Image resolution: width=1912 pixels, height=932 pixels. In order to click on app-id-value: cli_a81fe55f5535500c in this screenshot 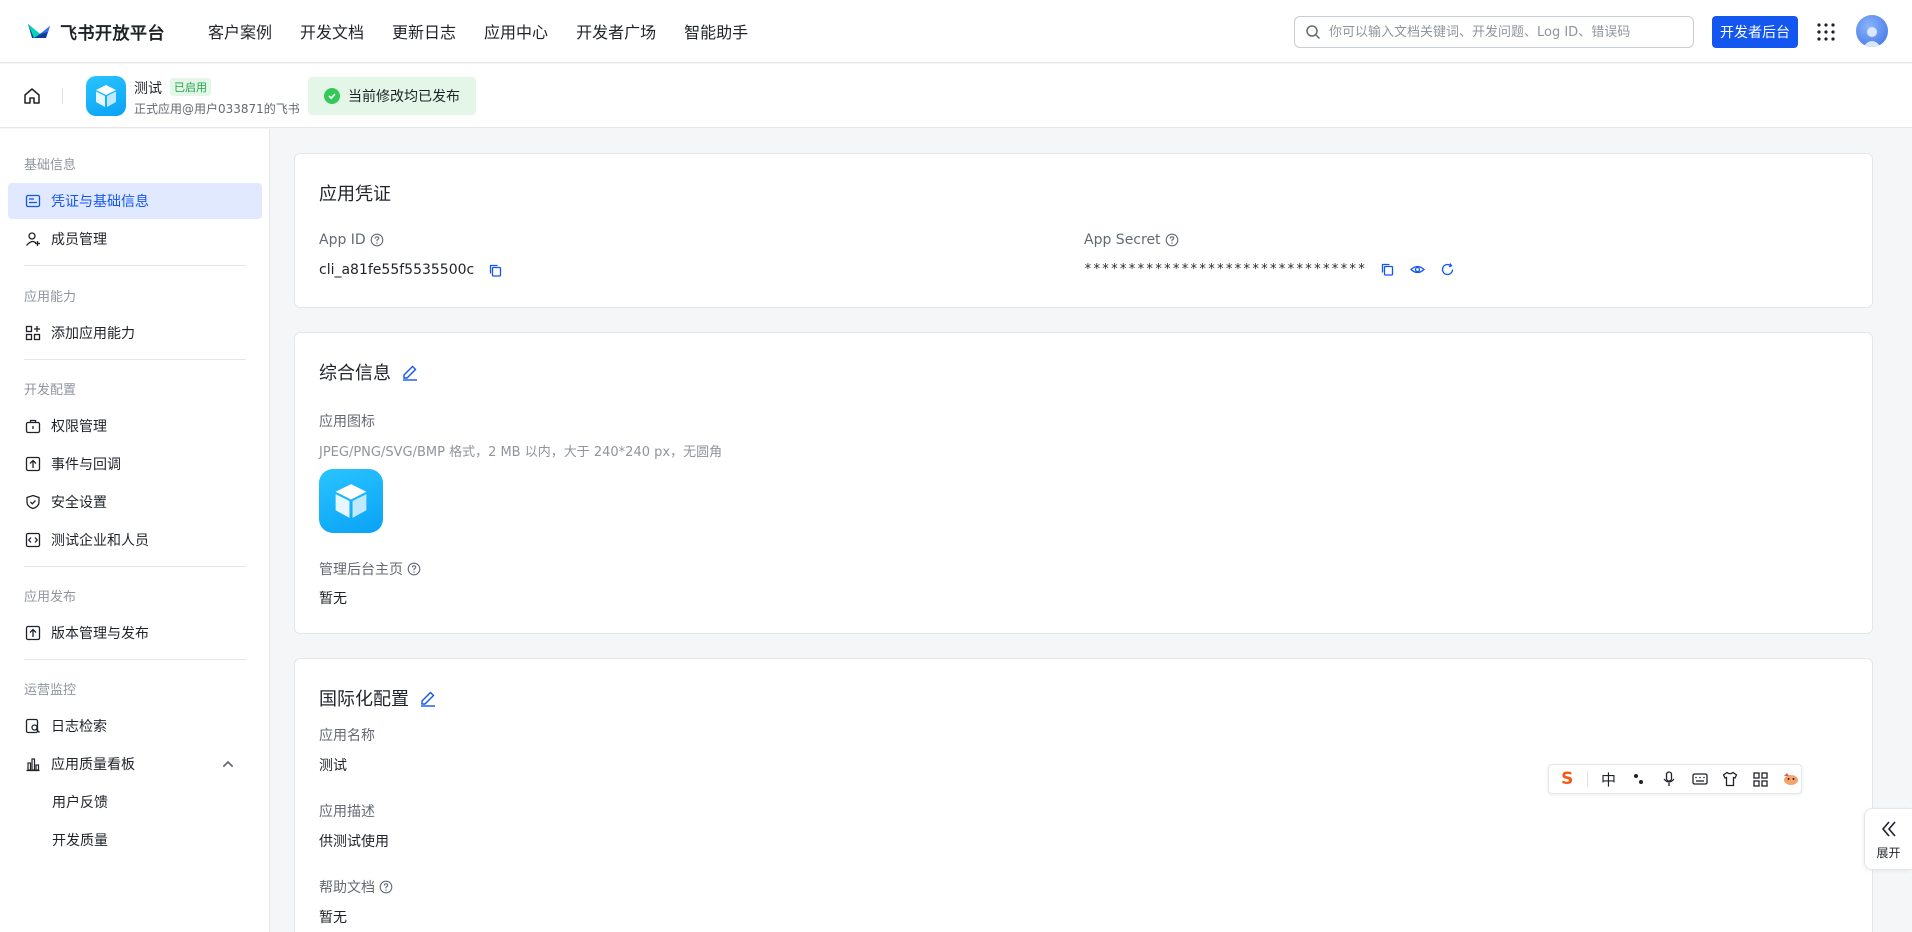, I will do `click(411, 270)`.